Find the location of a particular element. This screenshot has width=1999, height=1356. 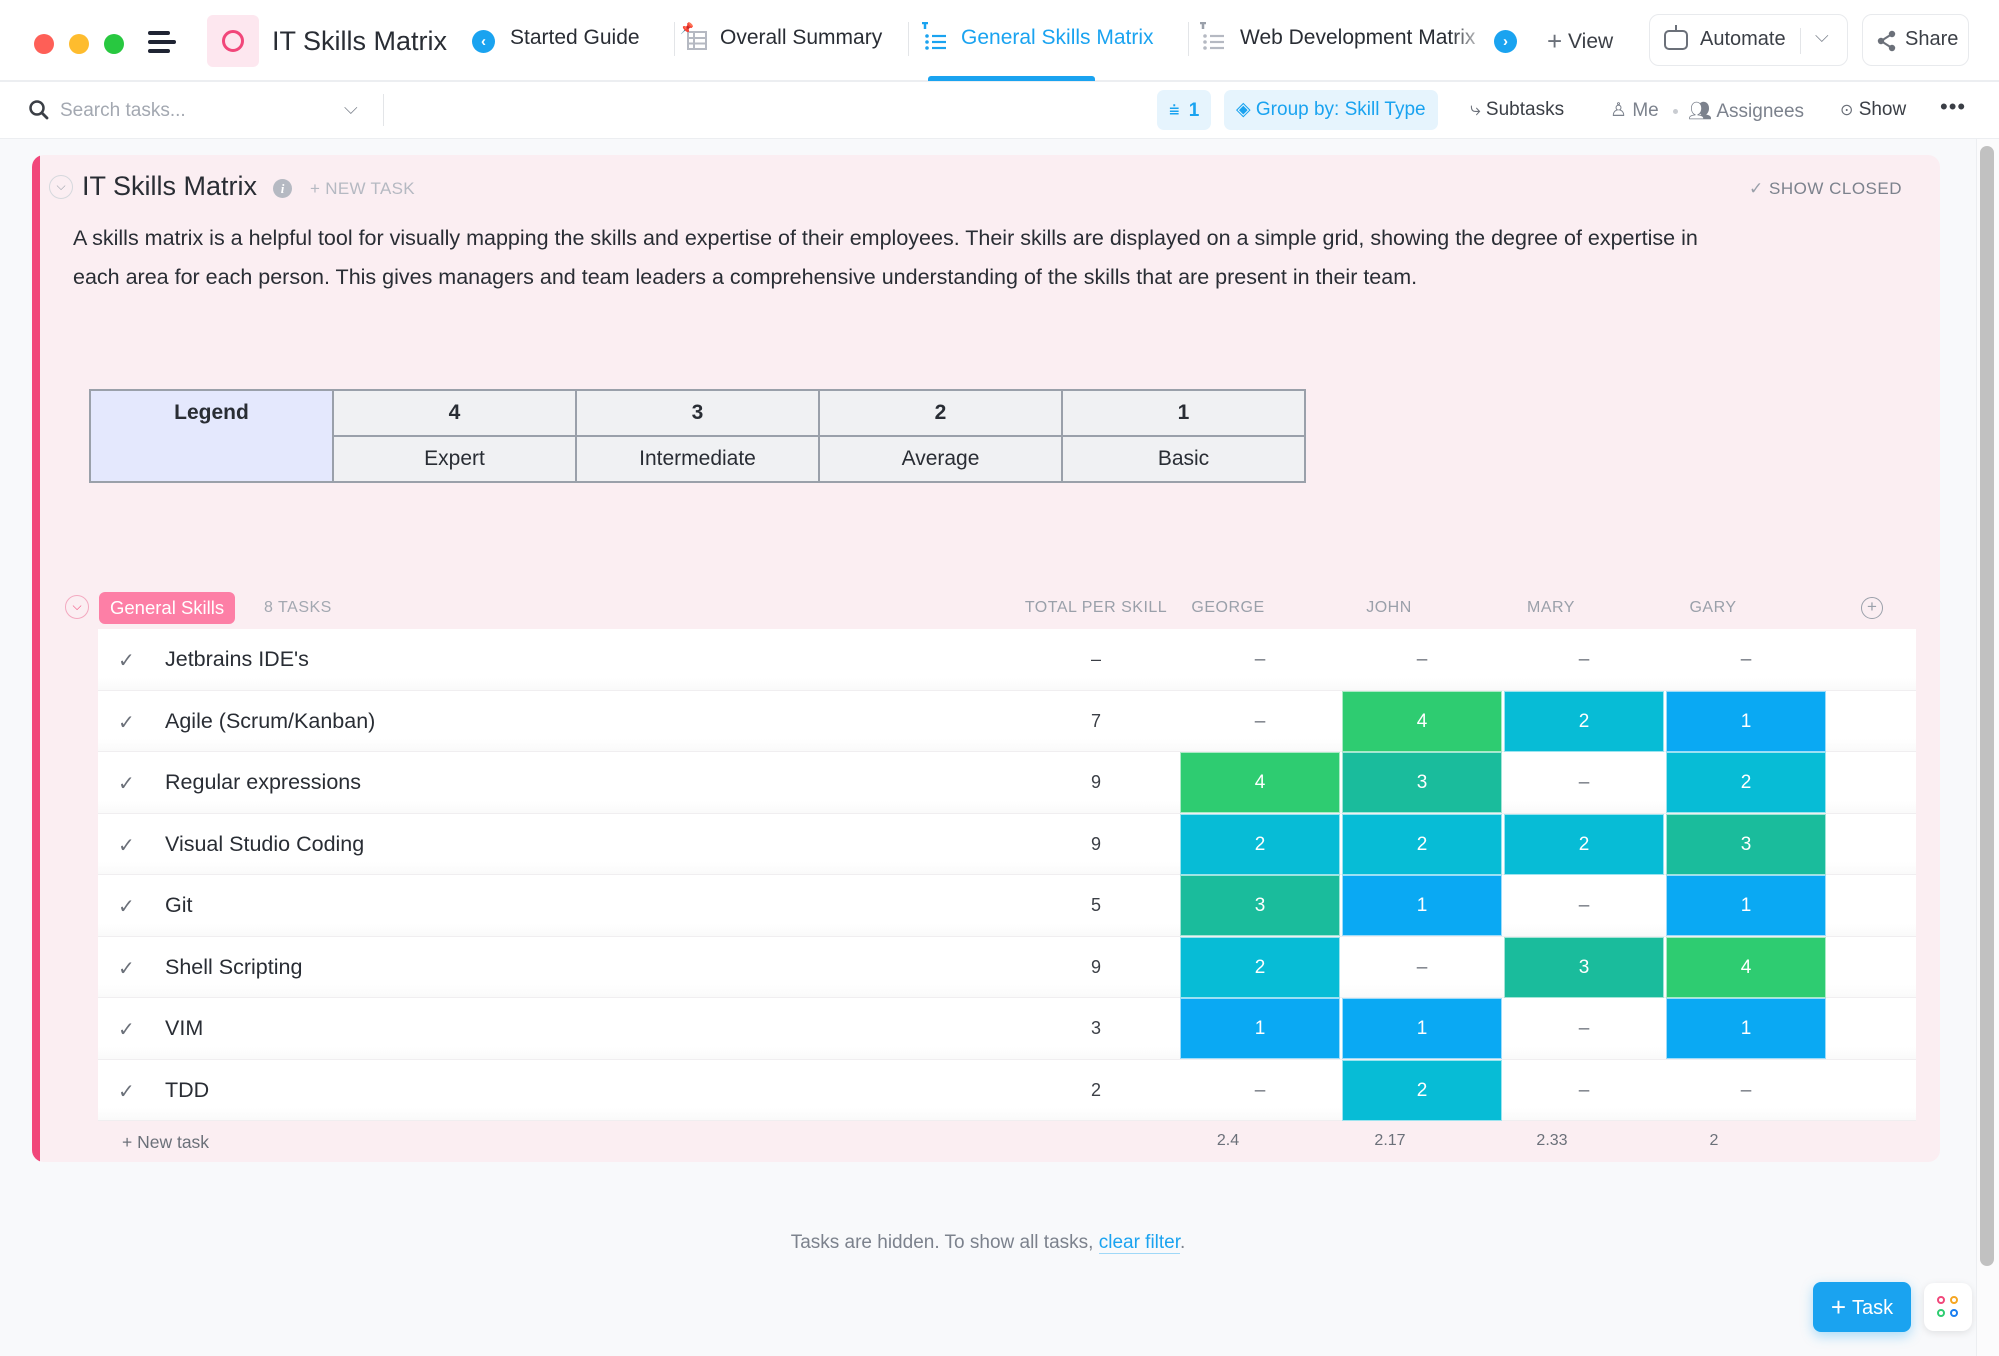

score-cell-george: 4 is located at coordinates (1260, 782).